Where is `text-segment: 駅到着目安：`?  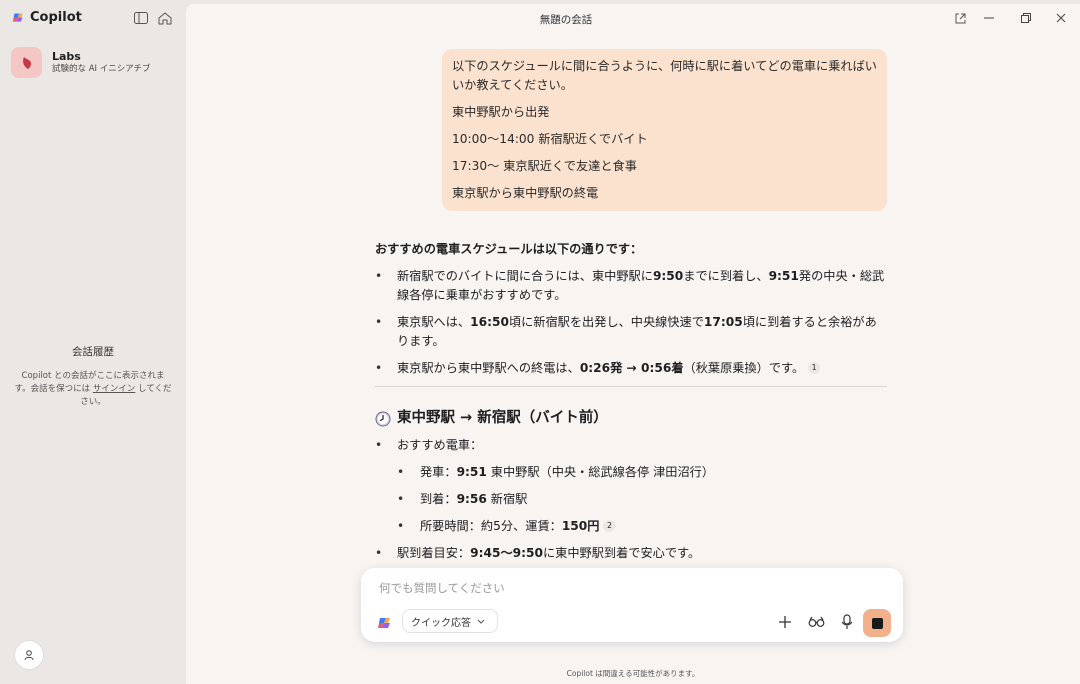
text-segment: 駅到着目安： is located at coordinates (434, 553).